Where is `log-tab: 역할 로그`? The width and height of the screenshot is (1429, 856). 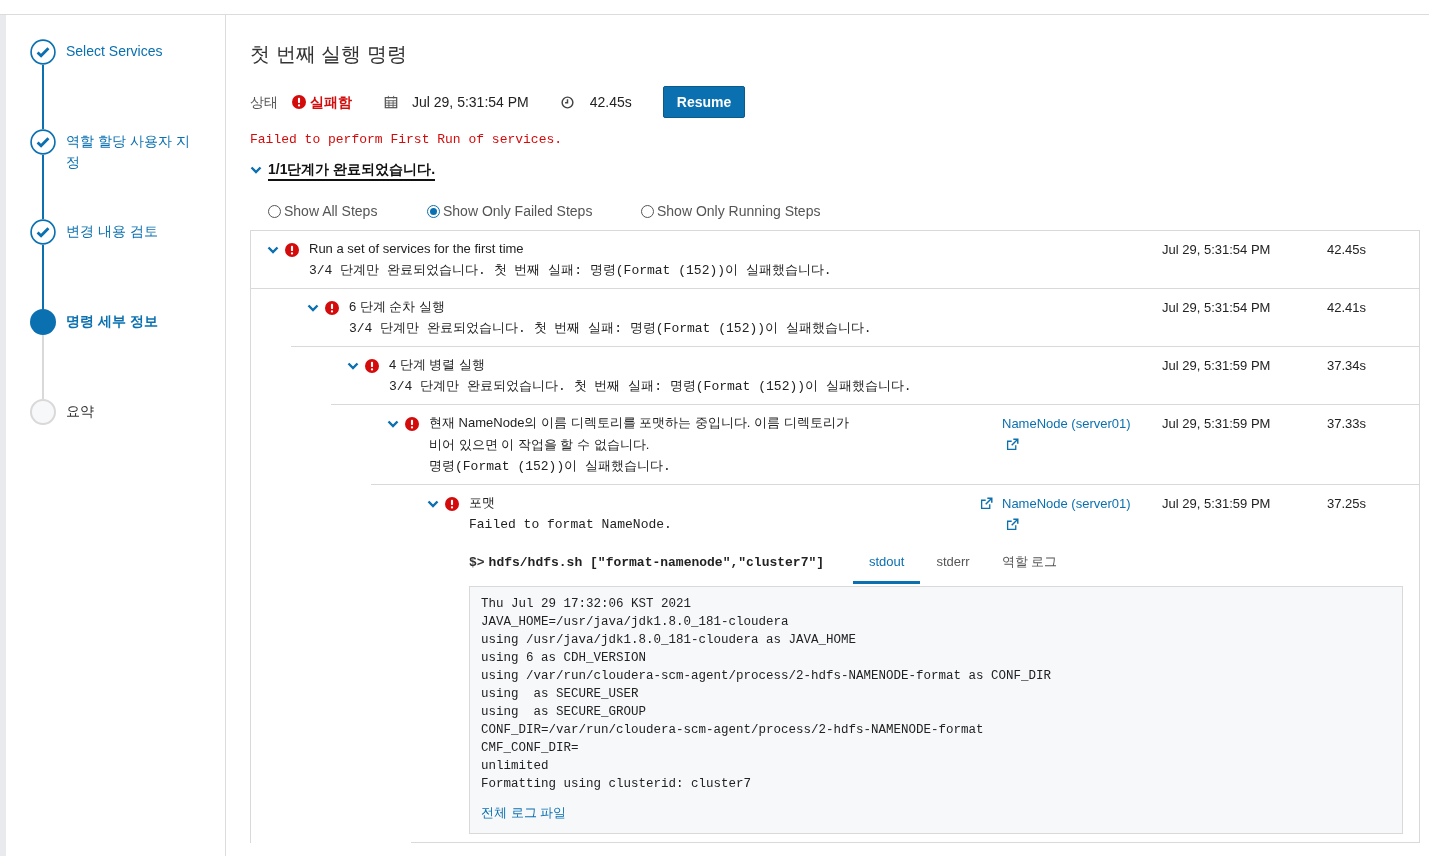
log-tab: 역할 로그 is located at coordinates (1029, 567).